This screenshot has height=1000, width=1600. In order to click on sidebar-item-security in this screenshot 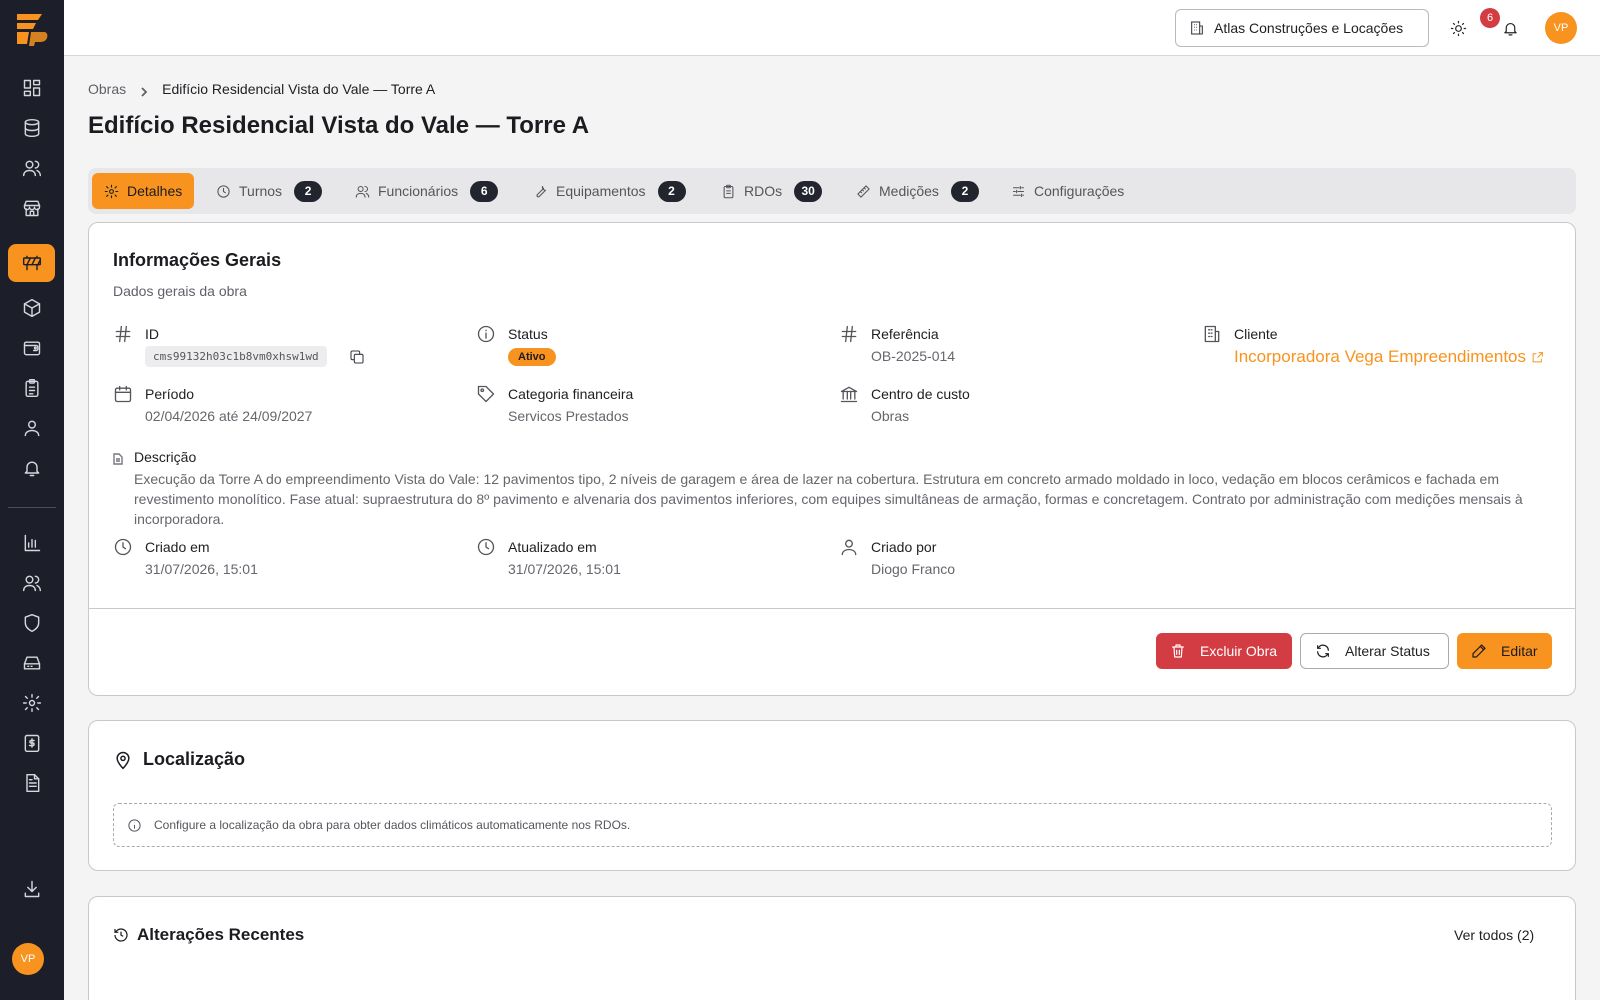, I will do `click(31, 623)`.